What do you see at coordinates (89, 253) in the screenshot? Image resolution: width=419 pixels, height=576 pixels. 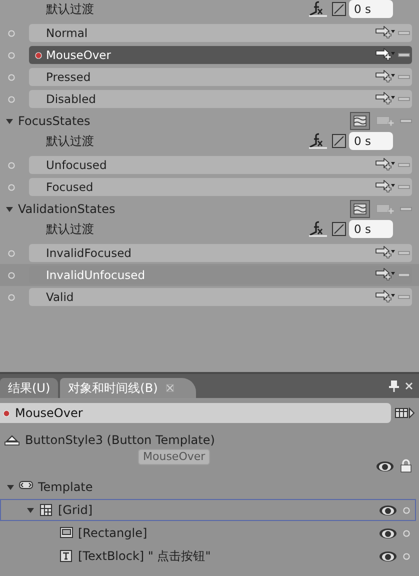 I see `state-name: InvalidFocused` at bounding box center [89, 253].